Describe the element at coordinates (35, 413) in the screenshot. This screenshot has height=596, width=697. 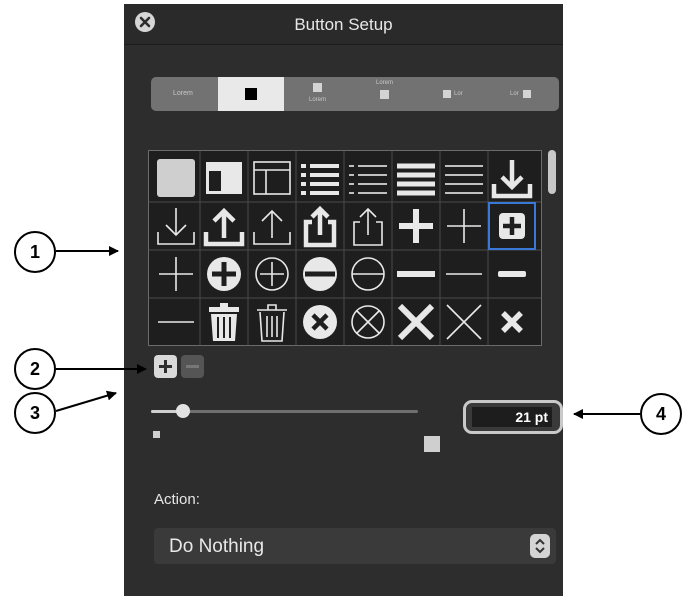
I see `callout-3: 3` at that location.